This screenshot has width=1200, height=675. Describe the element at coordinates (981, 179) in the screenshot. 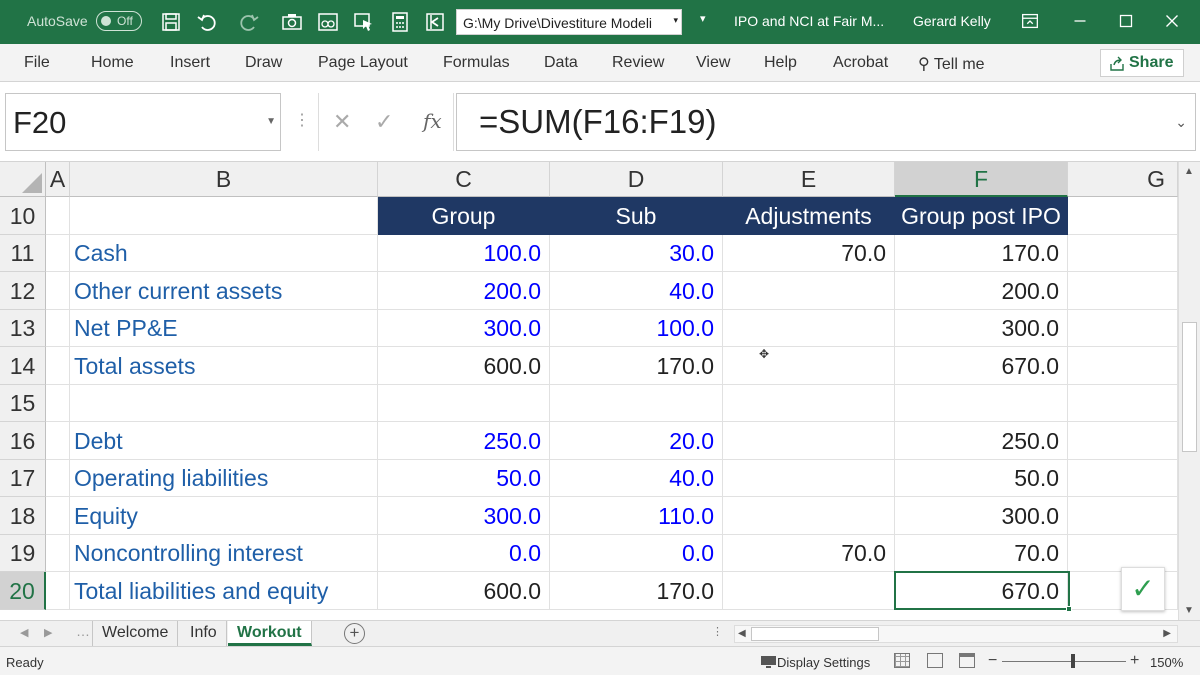

I see `column-header-f: F` at that location.